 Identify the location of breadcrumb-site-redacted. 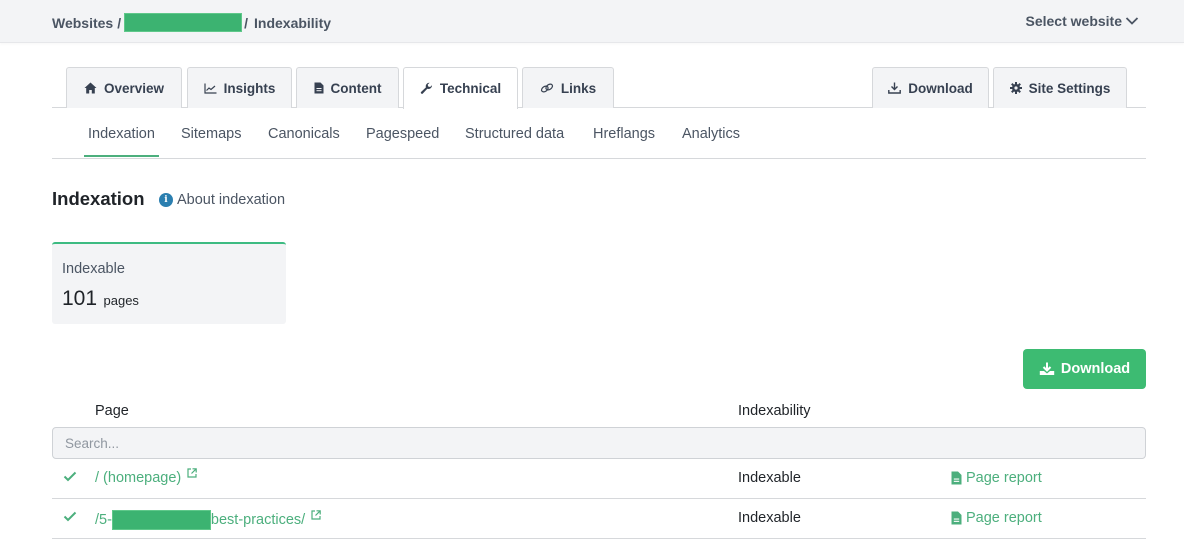
(183, 22).